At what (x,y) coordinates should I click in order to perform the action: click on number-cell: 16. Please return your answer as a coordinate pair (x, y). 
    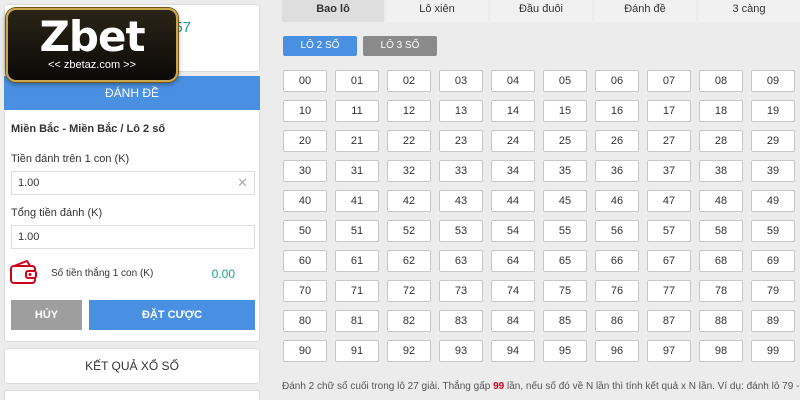
    Looking at the image, I should click on (617, 111).